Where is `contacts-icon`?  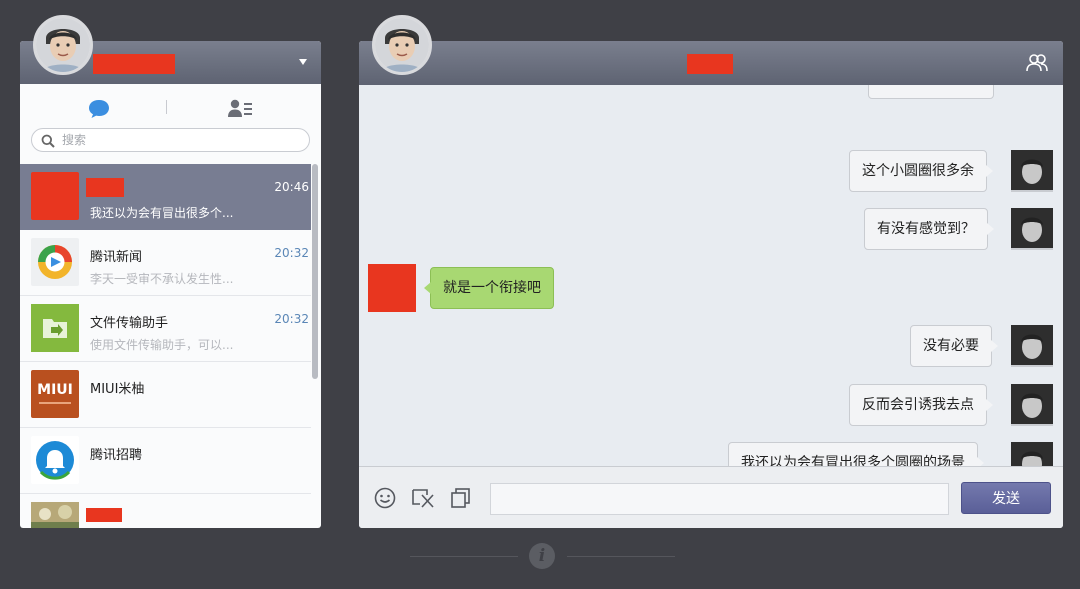 contacts-icon is located at coordinates (240, 108).